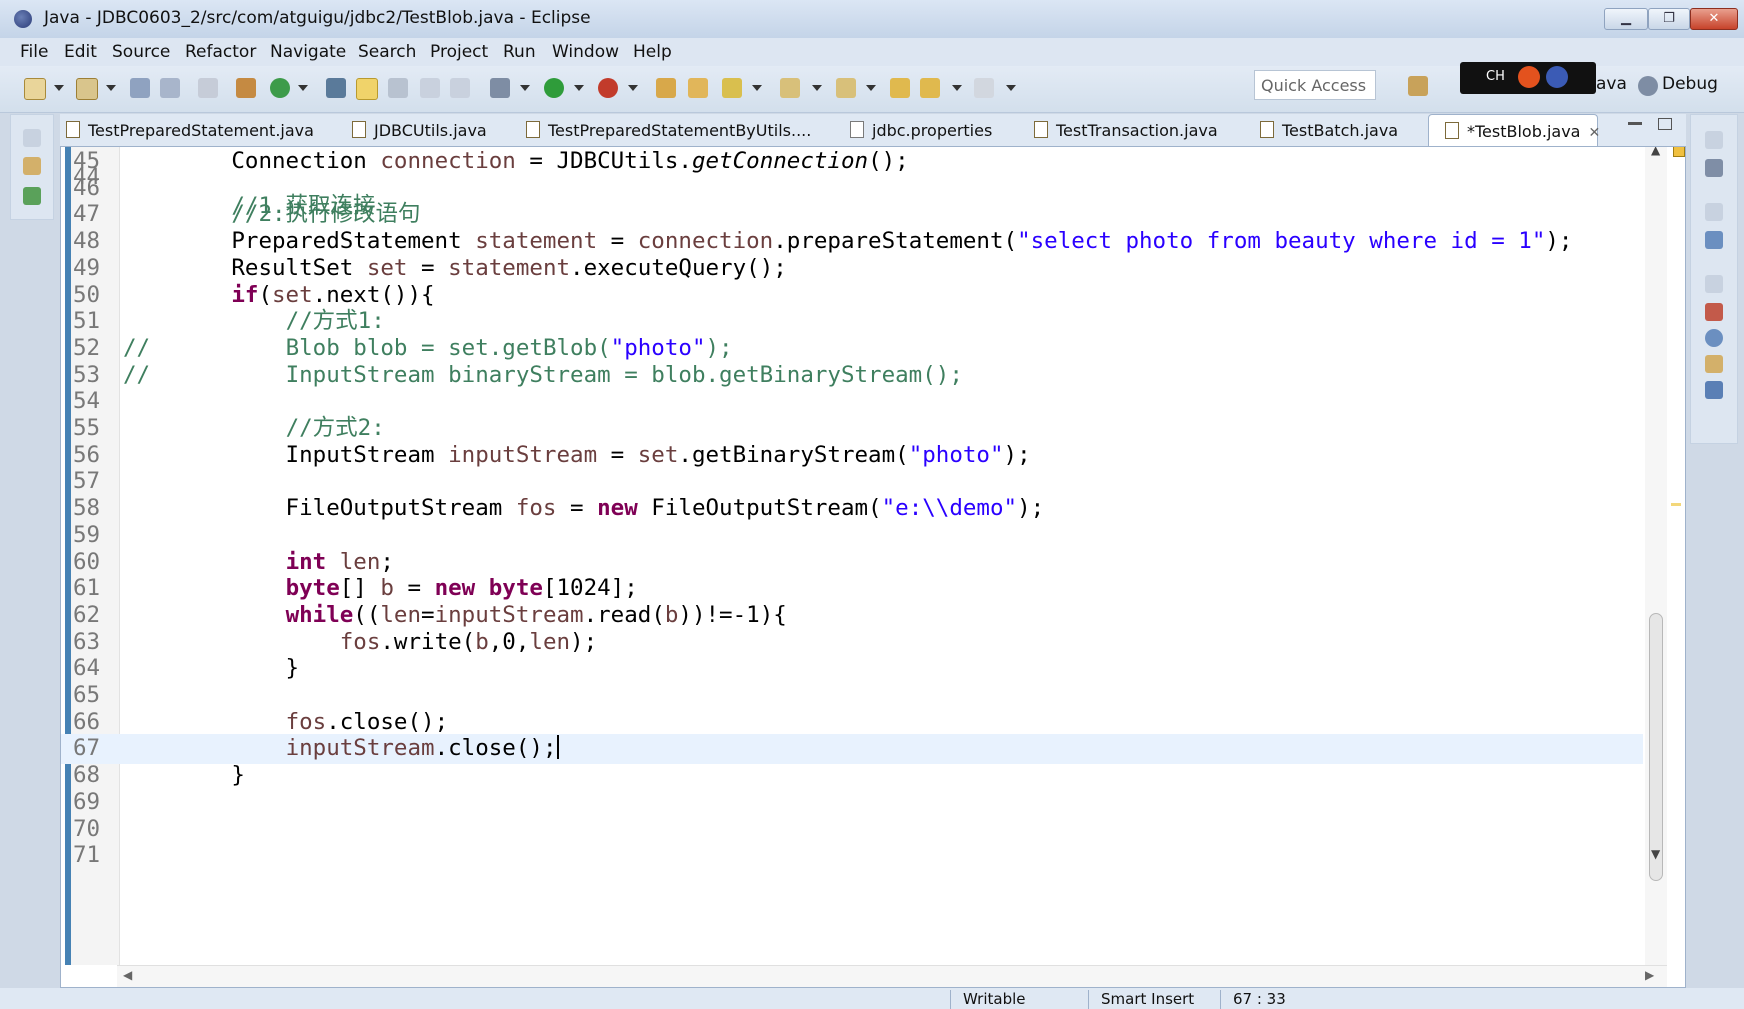 The image size is (1744, 1009). What do you see at coordinates (846, 88) in the screenshot?
I see `previous-annotation-icon` at bounding box center [846, 88].